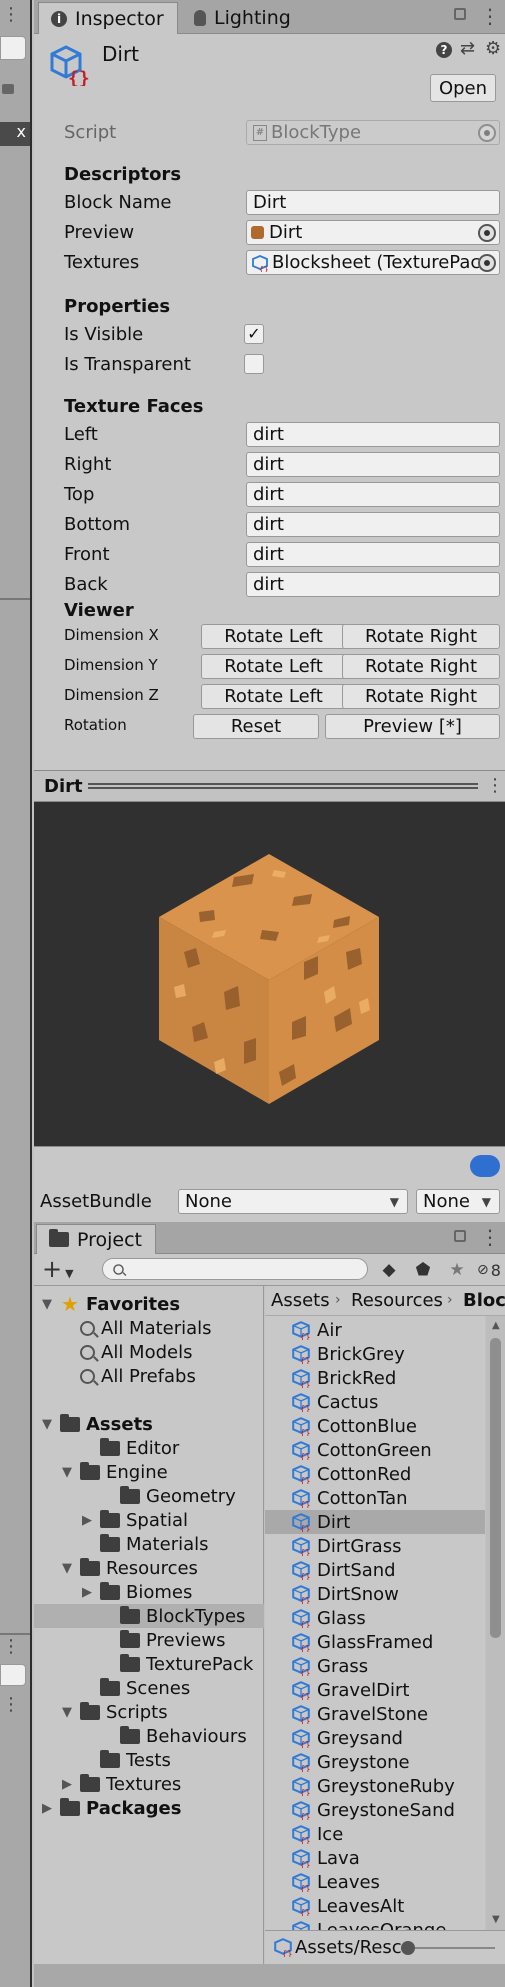 The width and height of the screenshot is (505, 1987). I want to click on face-input-top: dirt, so click(373, 494).